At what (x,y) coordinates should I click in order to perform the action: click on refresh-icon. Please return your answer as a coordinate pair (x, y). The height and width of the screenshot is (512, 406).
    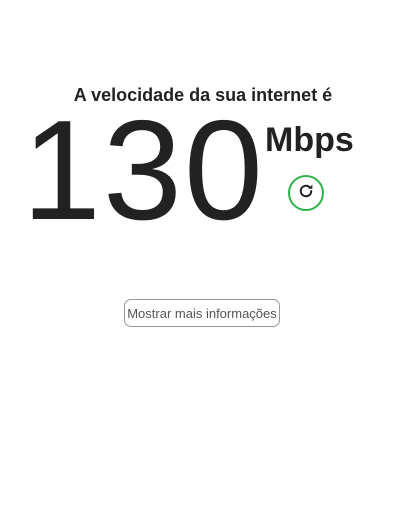
    Looking at the image, I should click on (306, 193).